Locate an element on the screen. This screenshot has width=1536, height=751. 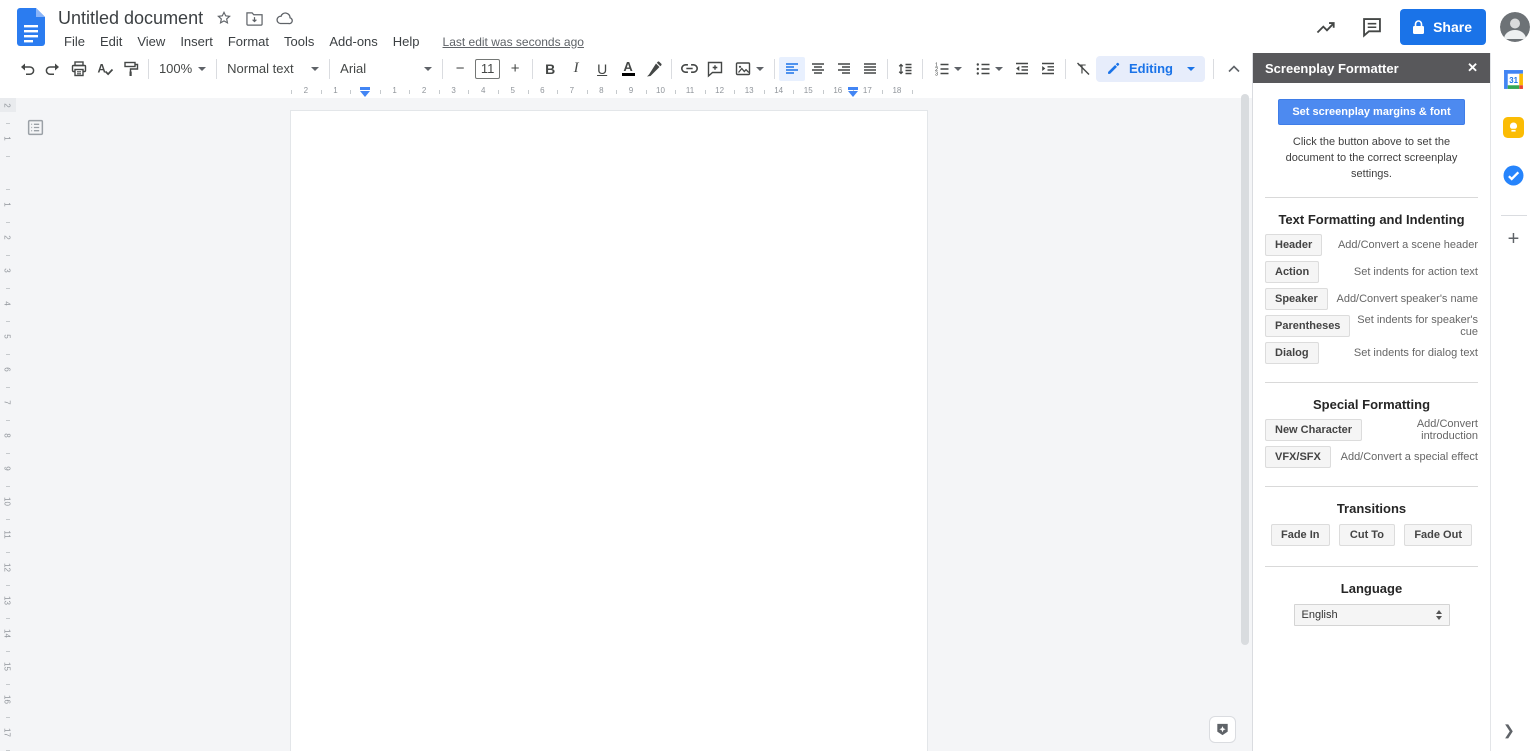
paint-format-button is located at coordinates (131, 69).